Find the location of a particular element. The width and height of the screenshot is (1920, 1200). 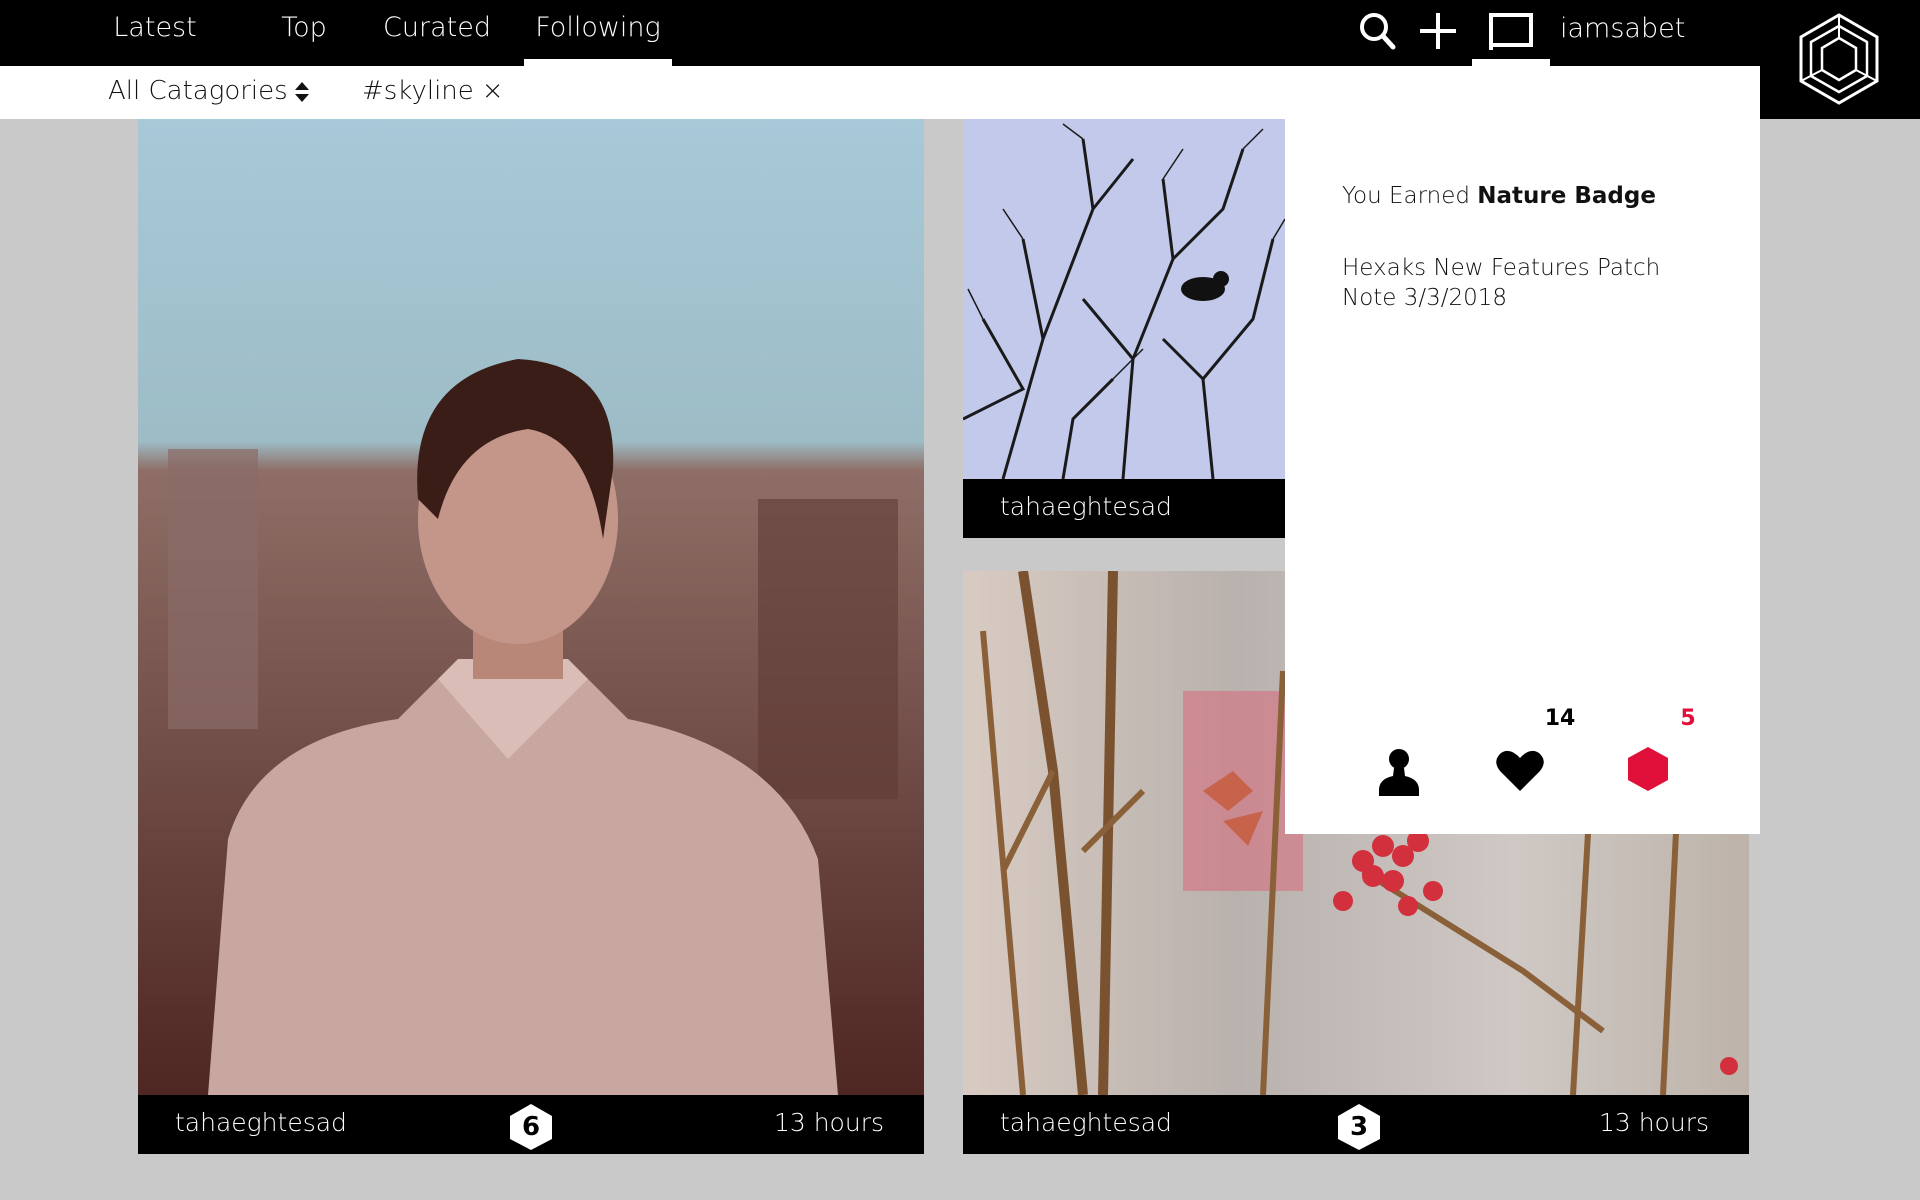

top-bar: Latest Top Curated Following iamsabet is located at coordinates (960, 33).